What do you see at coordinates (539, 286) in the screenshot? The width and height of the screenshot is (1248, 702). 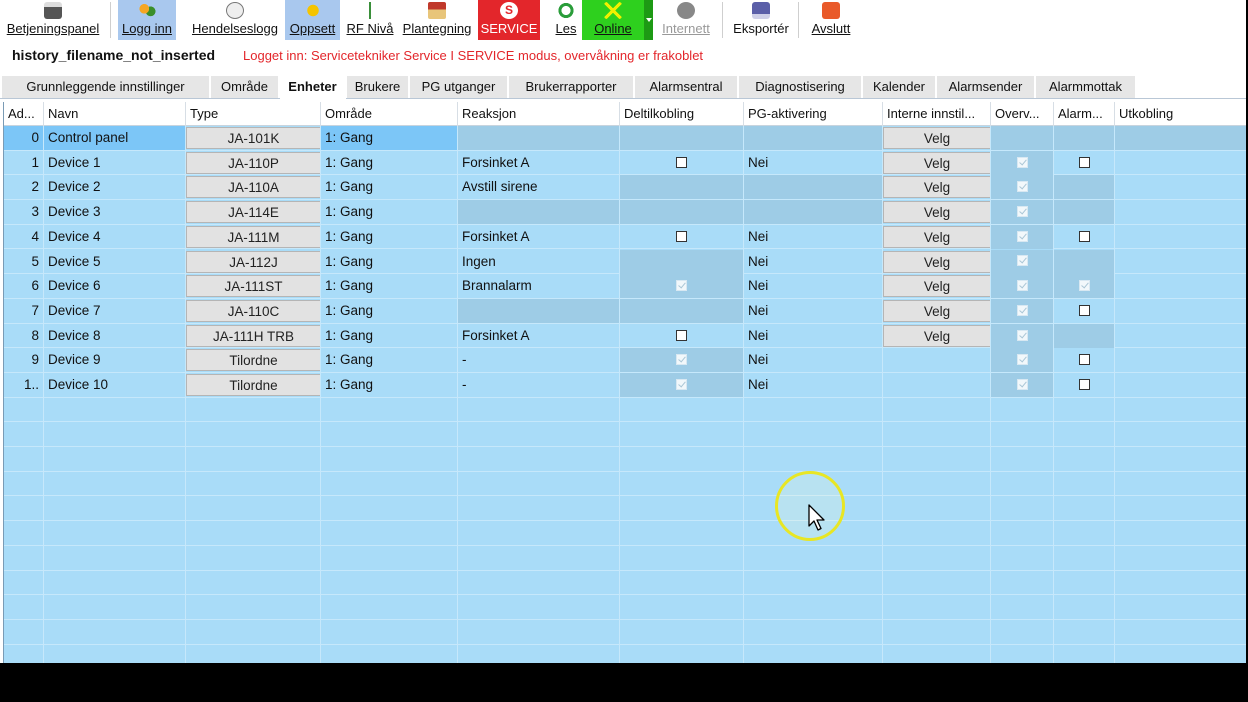 I see `device-reaction: Brannalarm` at bounding box center [539, 286].